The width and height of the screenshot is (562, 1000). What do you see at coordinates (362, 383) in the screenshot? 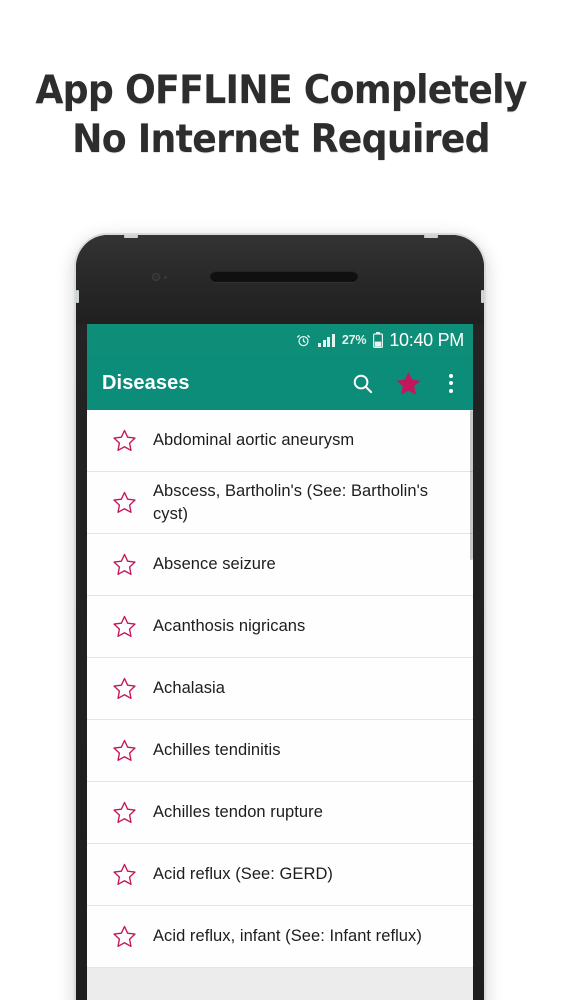
I see `search-icon` at bounding box center [362, 383].